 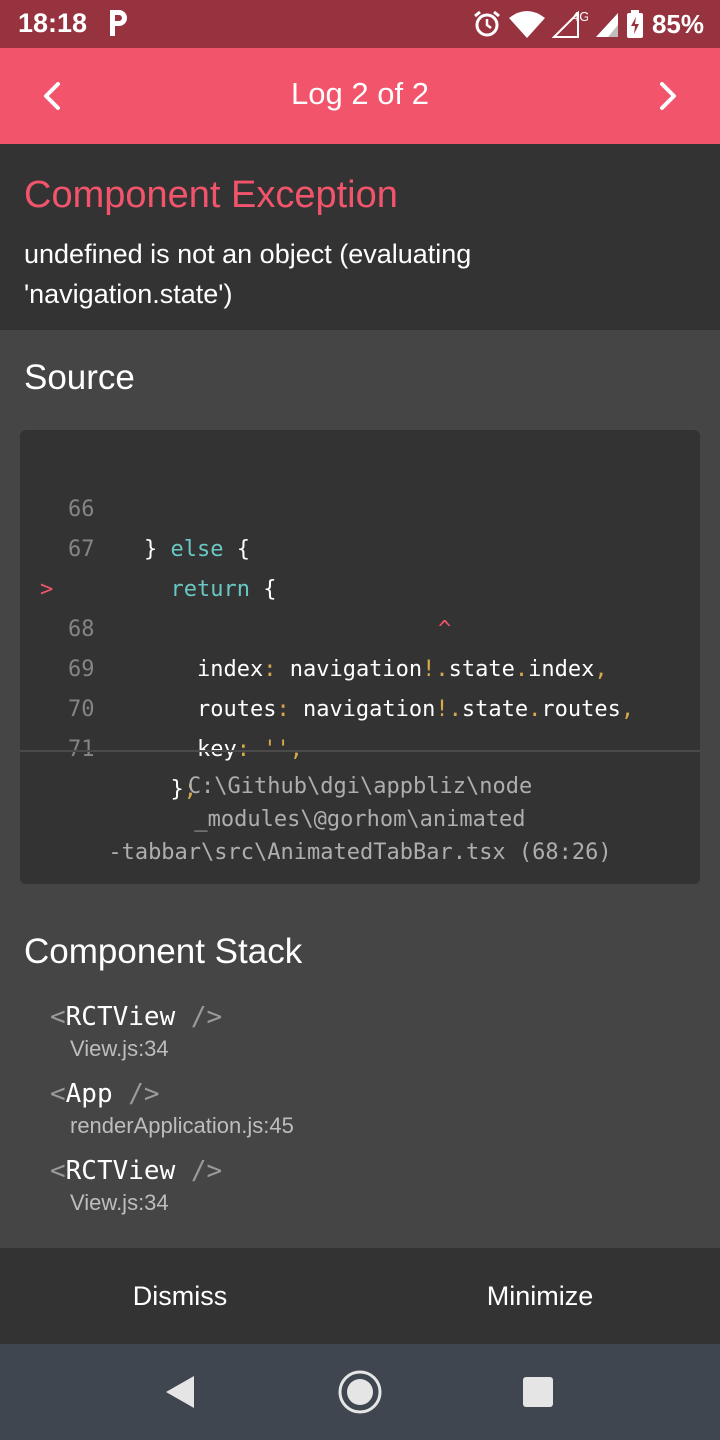 What do you see at coordinates (53, 23) in the screenshot?
I see `status-time: 18:18` at bounding box center [53, 23].